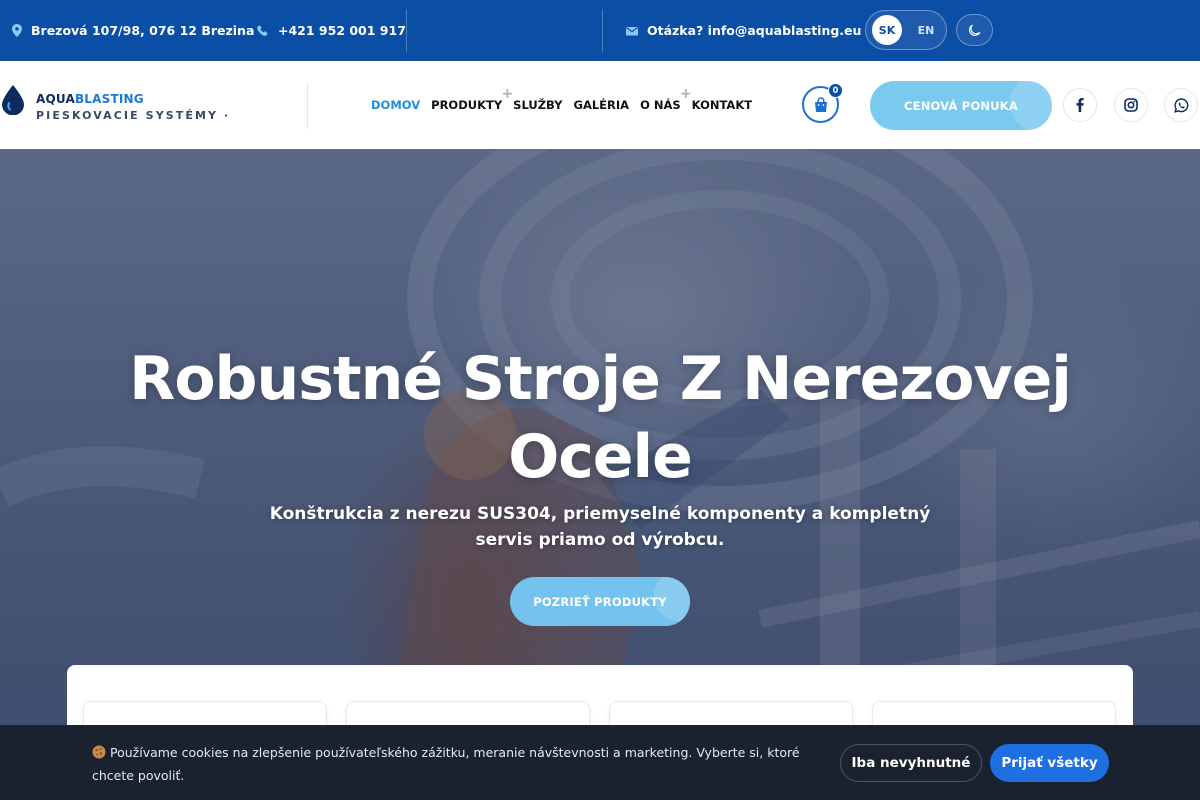 The width and height of the screenshot is (1200, 800). What do you see at coordinates (467, 105) in the screenshot?
I see `nav-label: PRODUKTY` at bounding box center [467, 105].